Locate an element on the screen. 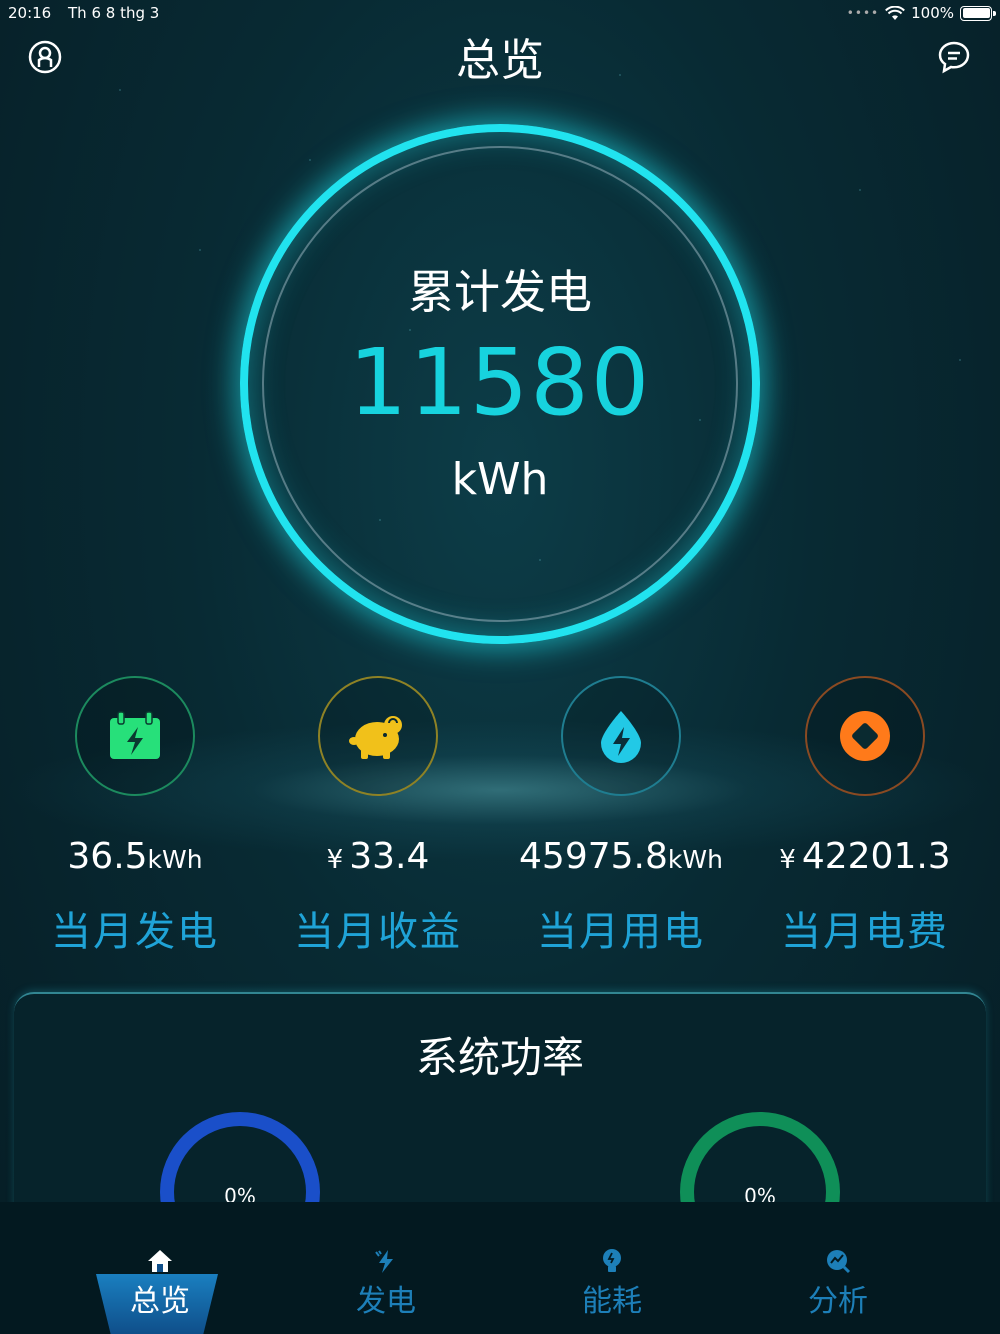 The image size is (1000, 1334). tab-label: 分析 is located at coordinates (838, 1301).